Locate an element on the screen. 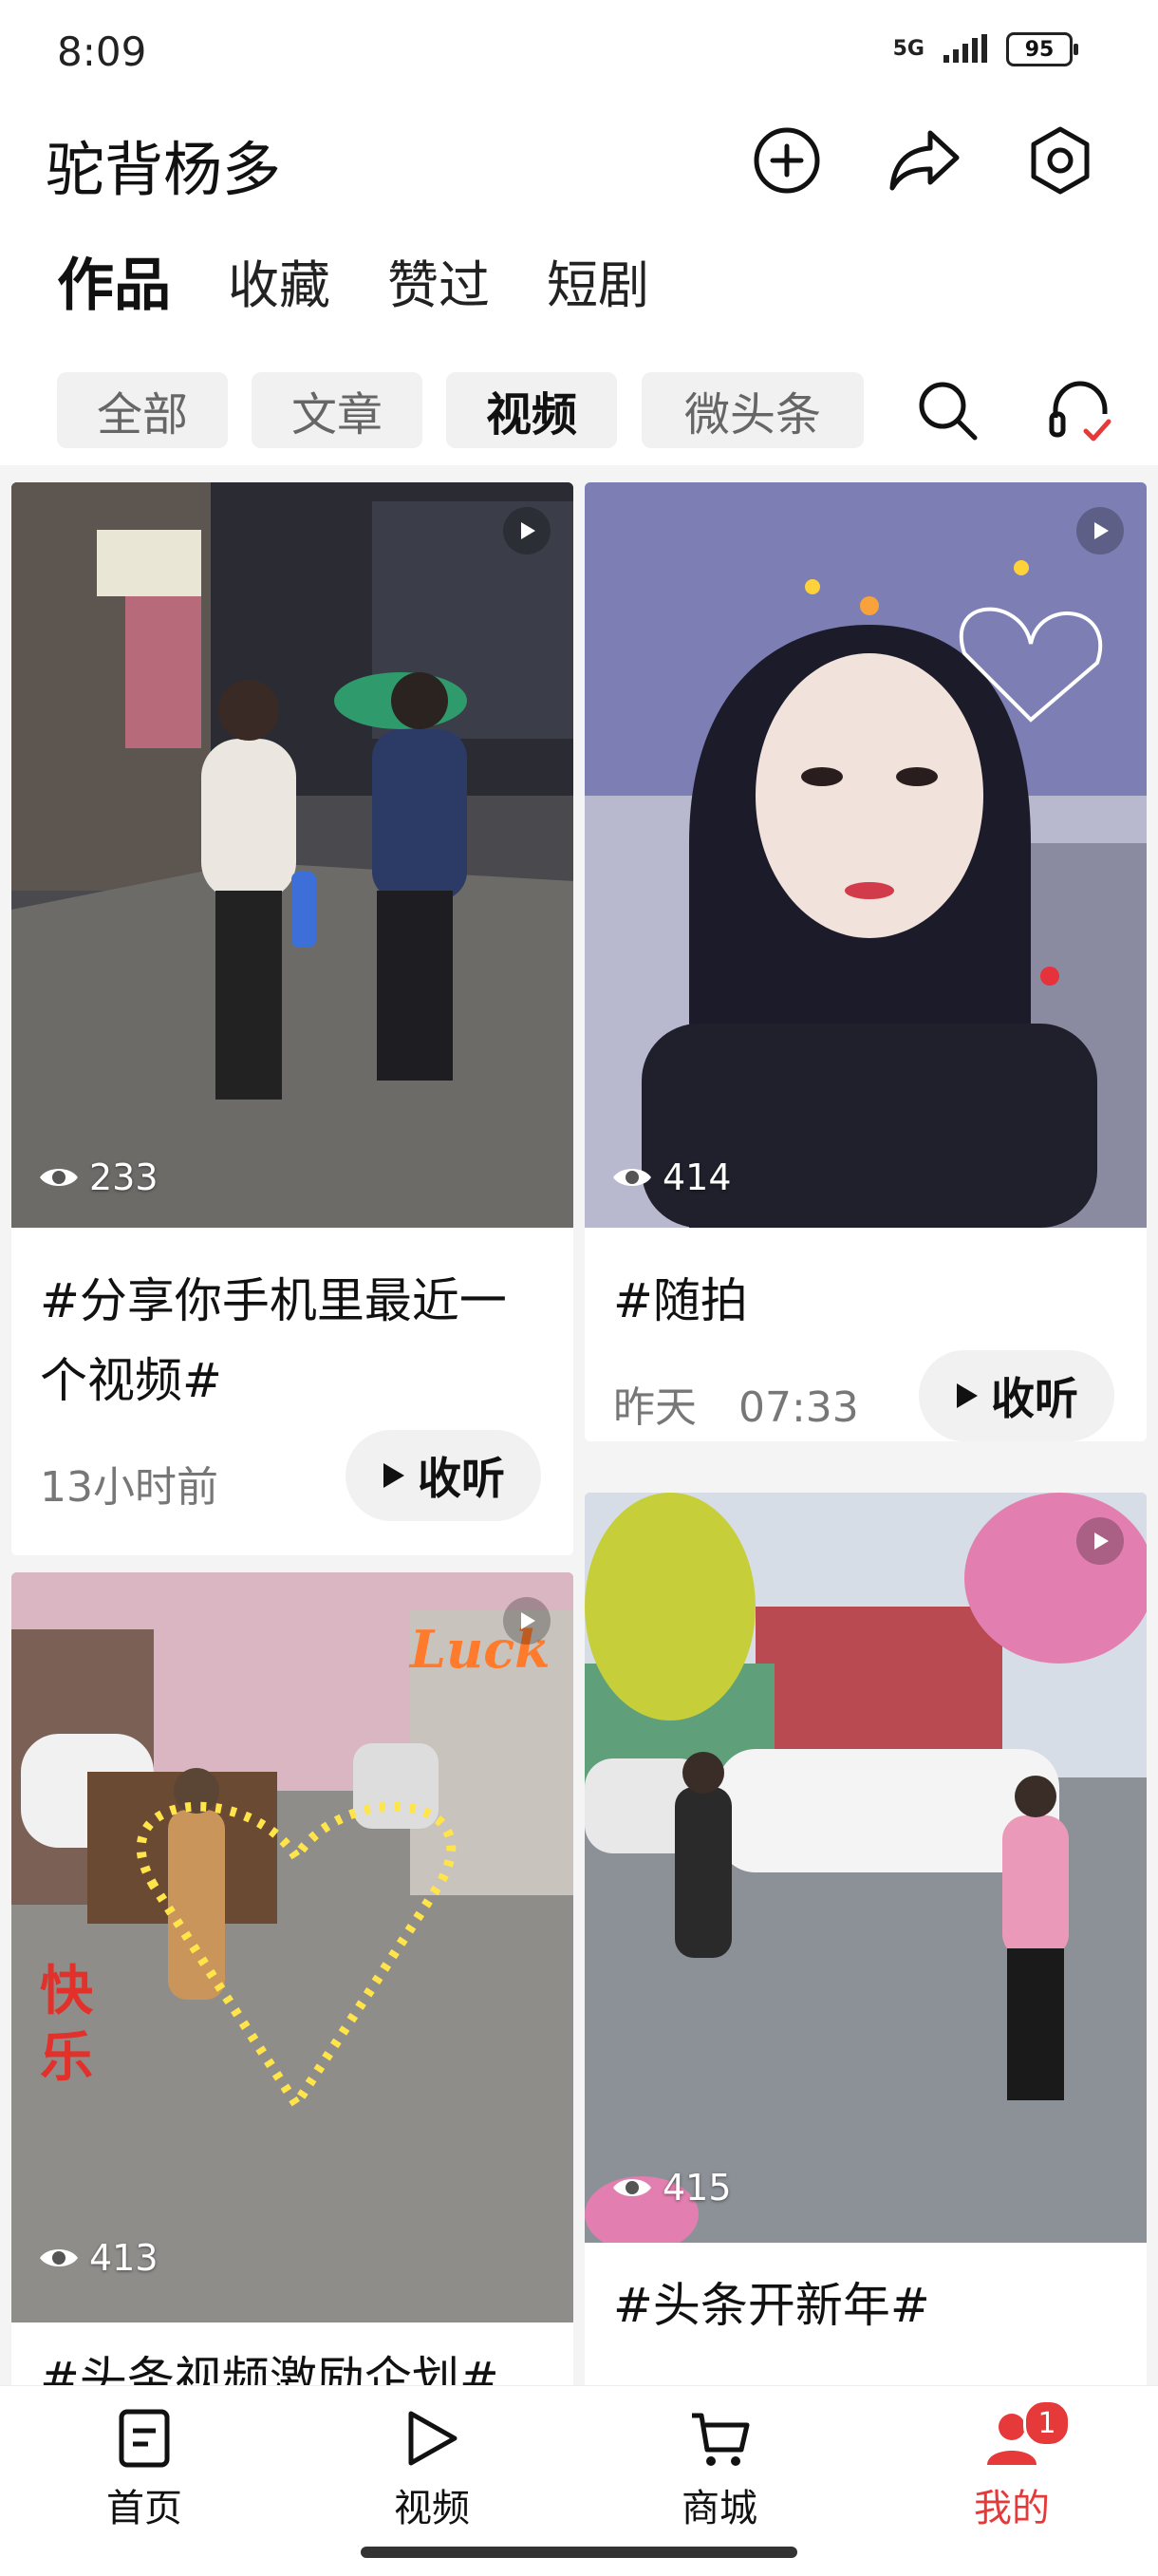 This screenshot has height=2576, width=1158. status-indicators: 5G 95 is located at coordinates (985, 49).